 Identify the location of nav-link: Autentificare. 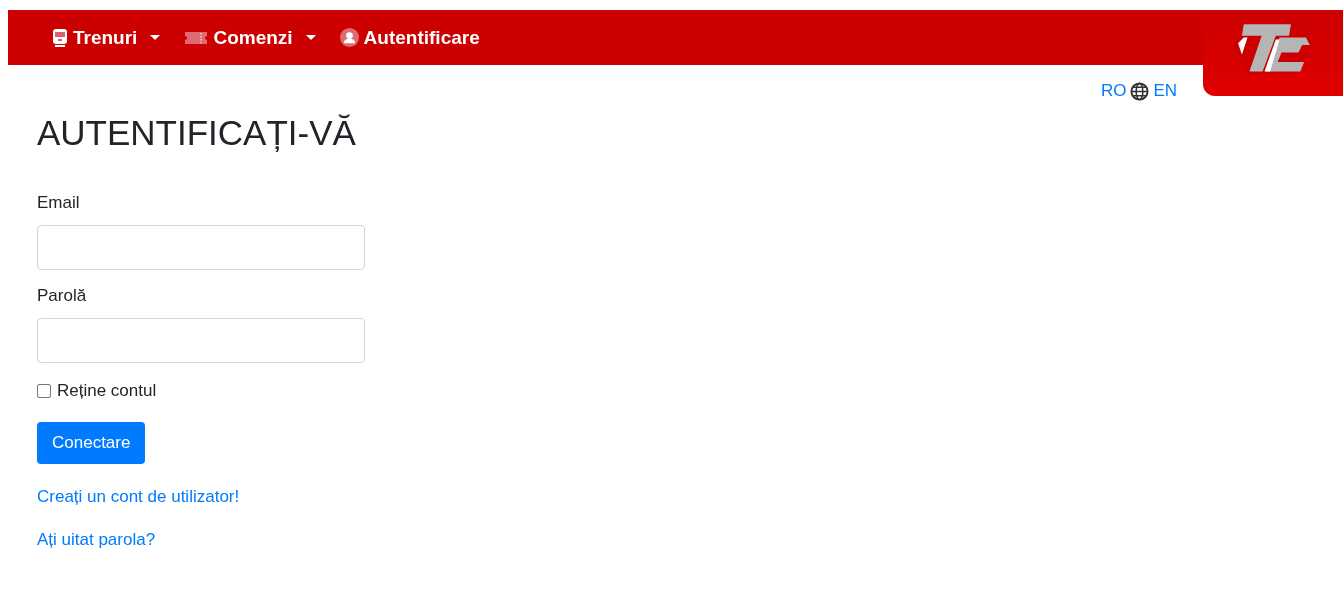
(409, 37).